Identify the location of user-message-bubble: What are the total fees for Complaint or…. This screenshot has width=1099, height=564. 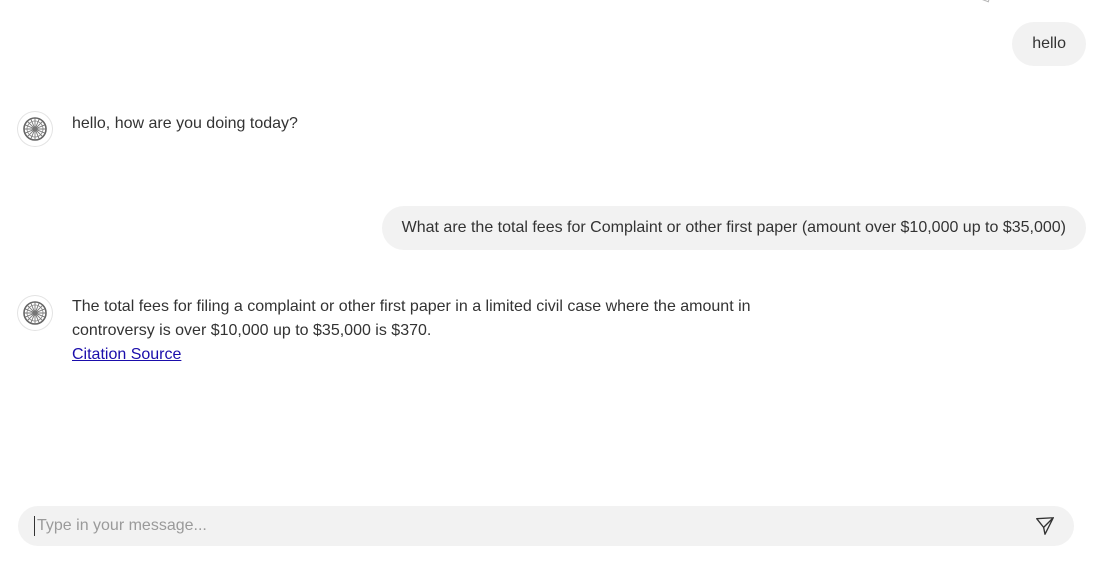
(733, 228).